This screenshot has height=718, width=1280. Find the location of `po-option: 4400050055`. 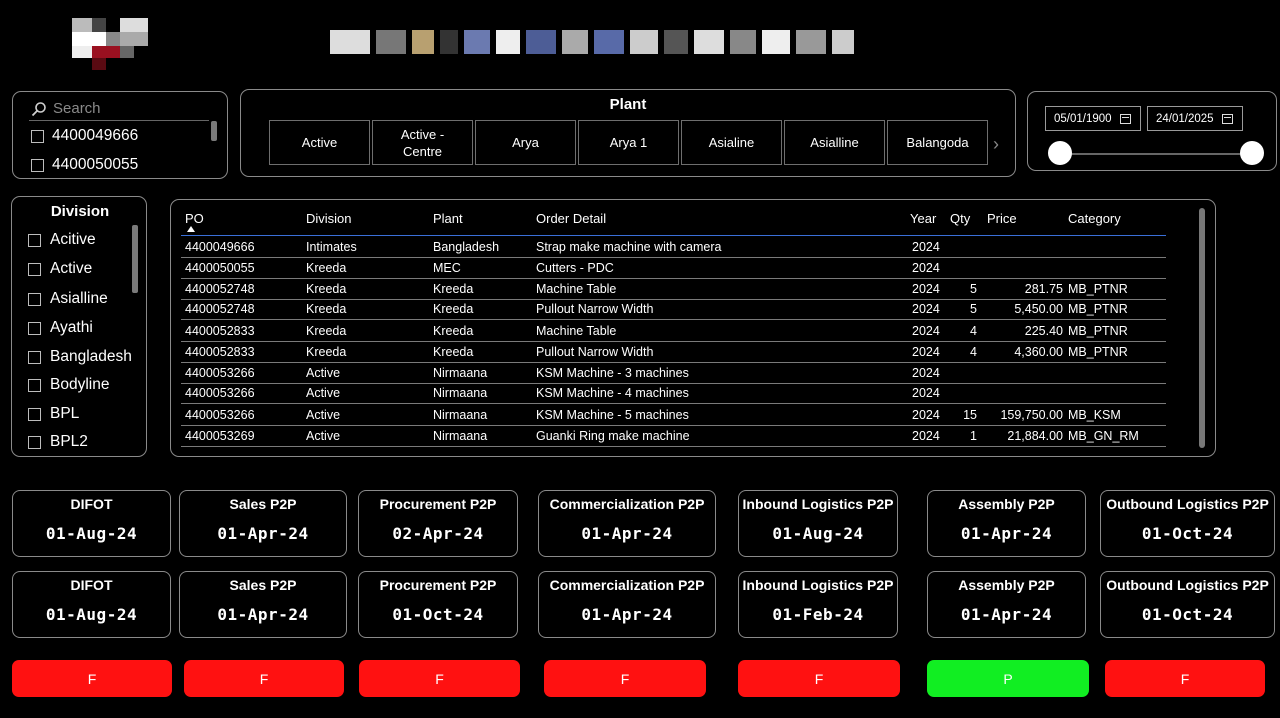

po-option: 4400050055 is located at coordinates (84, 165).